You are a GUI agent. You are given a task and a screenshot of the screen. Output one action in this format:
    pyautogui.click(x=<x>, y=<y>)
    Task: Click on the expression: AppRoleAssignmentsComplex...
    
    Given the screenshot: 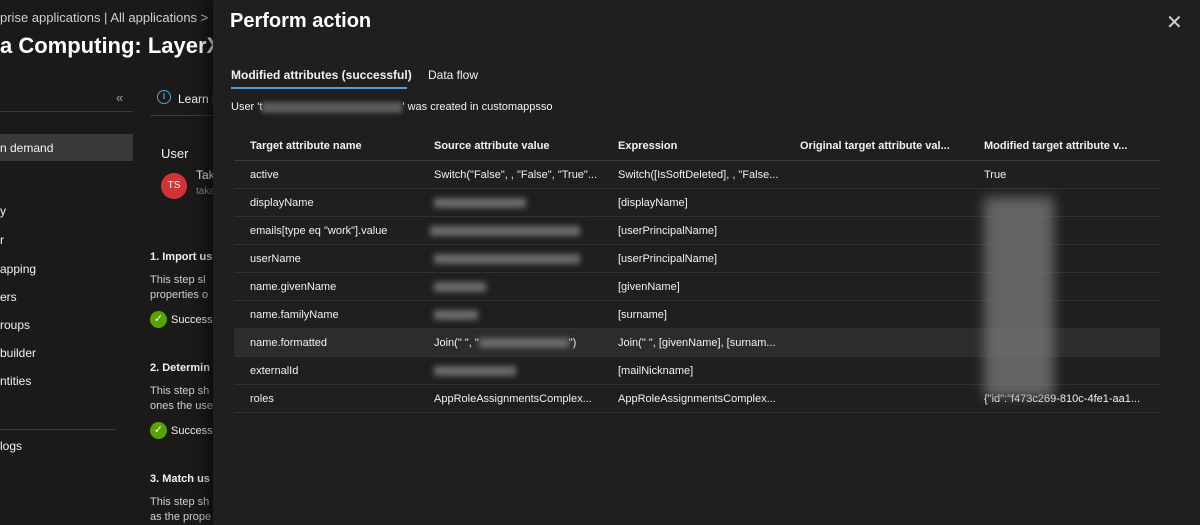 What is the action you would take?
    pyautogui.click(x=697, y=399)
    